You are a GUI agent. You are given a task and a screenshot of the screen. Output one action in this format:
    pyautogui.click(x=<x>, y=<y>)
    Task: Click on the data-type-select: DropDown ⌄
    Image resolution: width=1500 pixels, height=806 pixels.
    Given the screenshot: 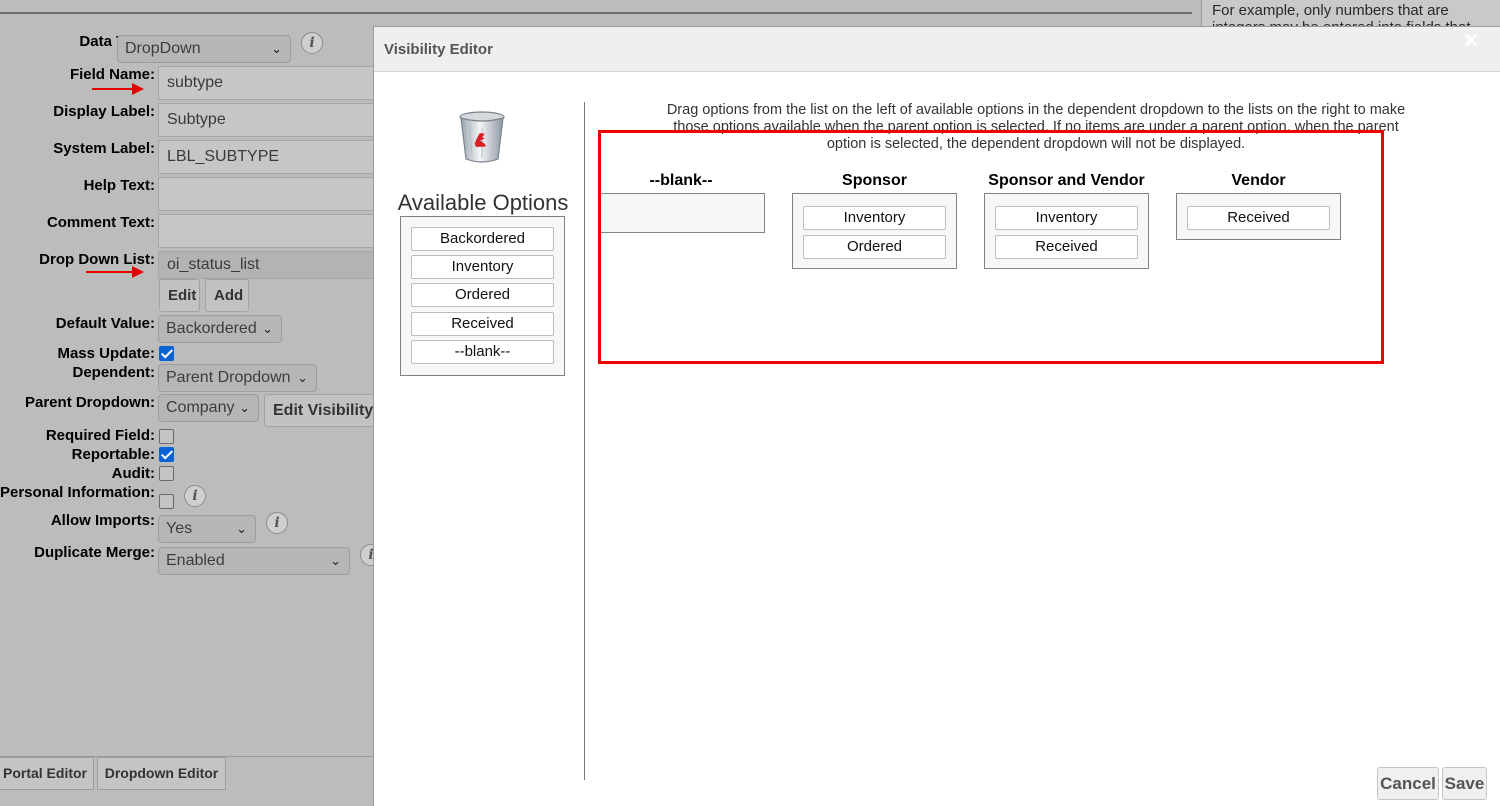 What is the action you would take?
    pyautogui.click(x=204, y=49)
    